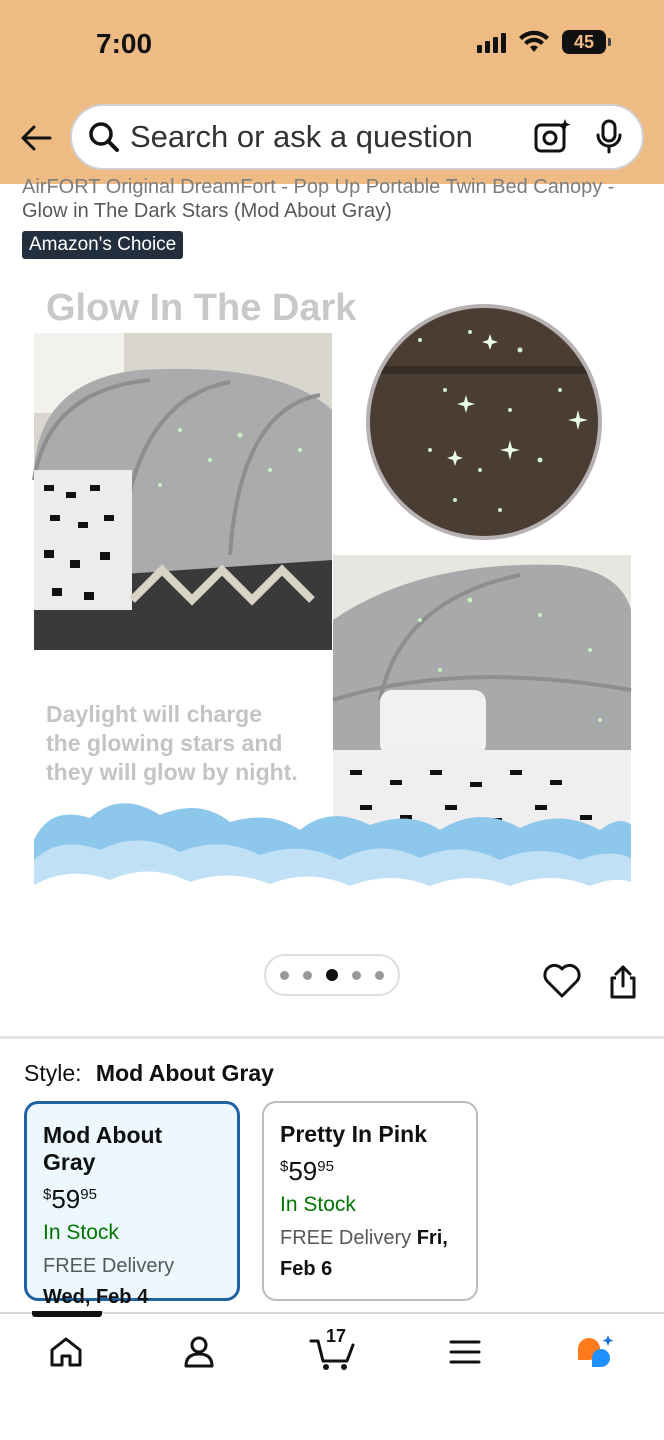  I want to click on search-bar: Search or ask a question, so click(357, 137).